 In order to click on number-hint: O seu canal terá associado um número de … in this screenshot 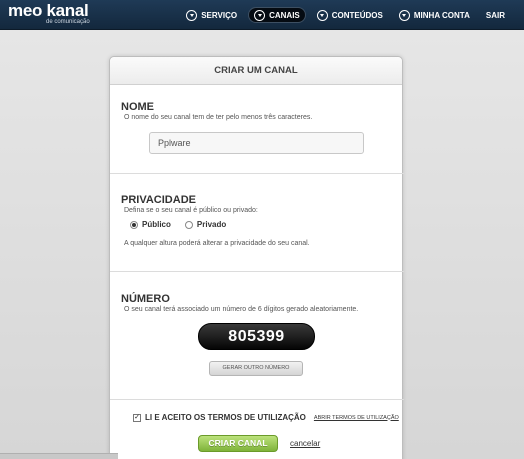, I will do `click(241, 309)`.